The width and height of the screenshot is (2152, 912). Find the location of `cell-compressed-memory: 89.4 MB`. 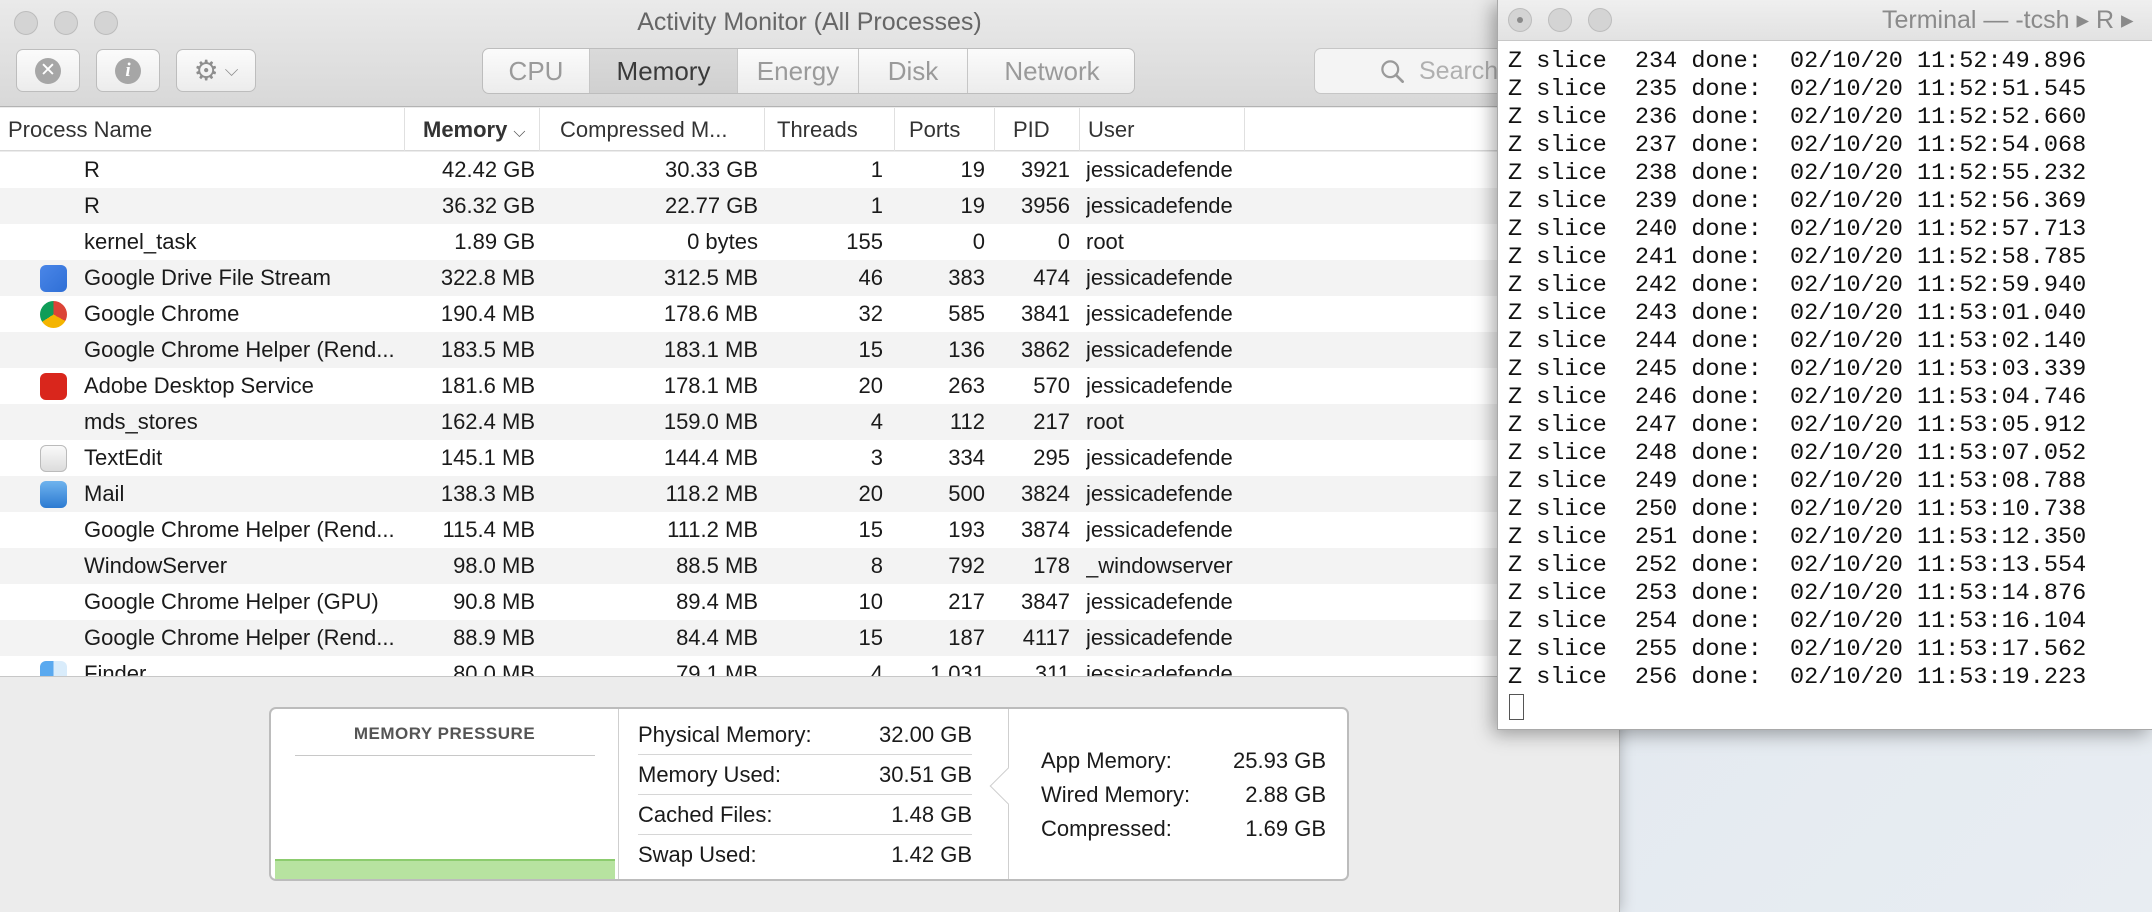

cell-compressed-memory: 89.4 MB is located at coordinates (717, 601).